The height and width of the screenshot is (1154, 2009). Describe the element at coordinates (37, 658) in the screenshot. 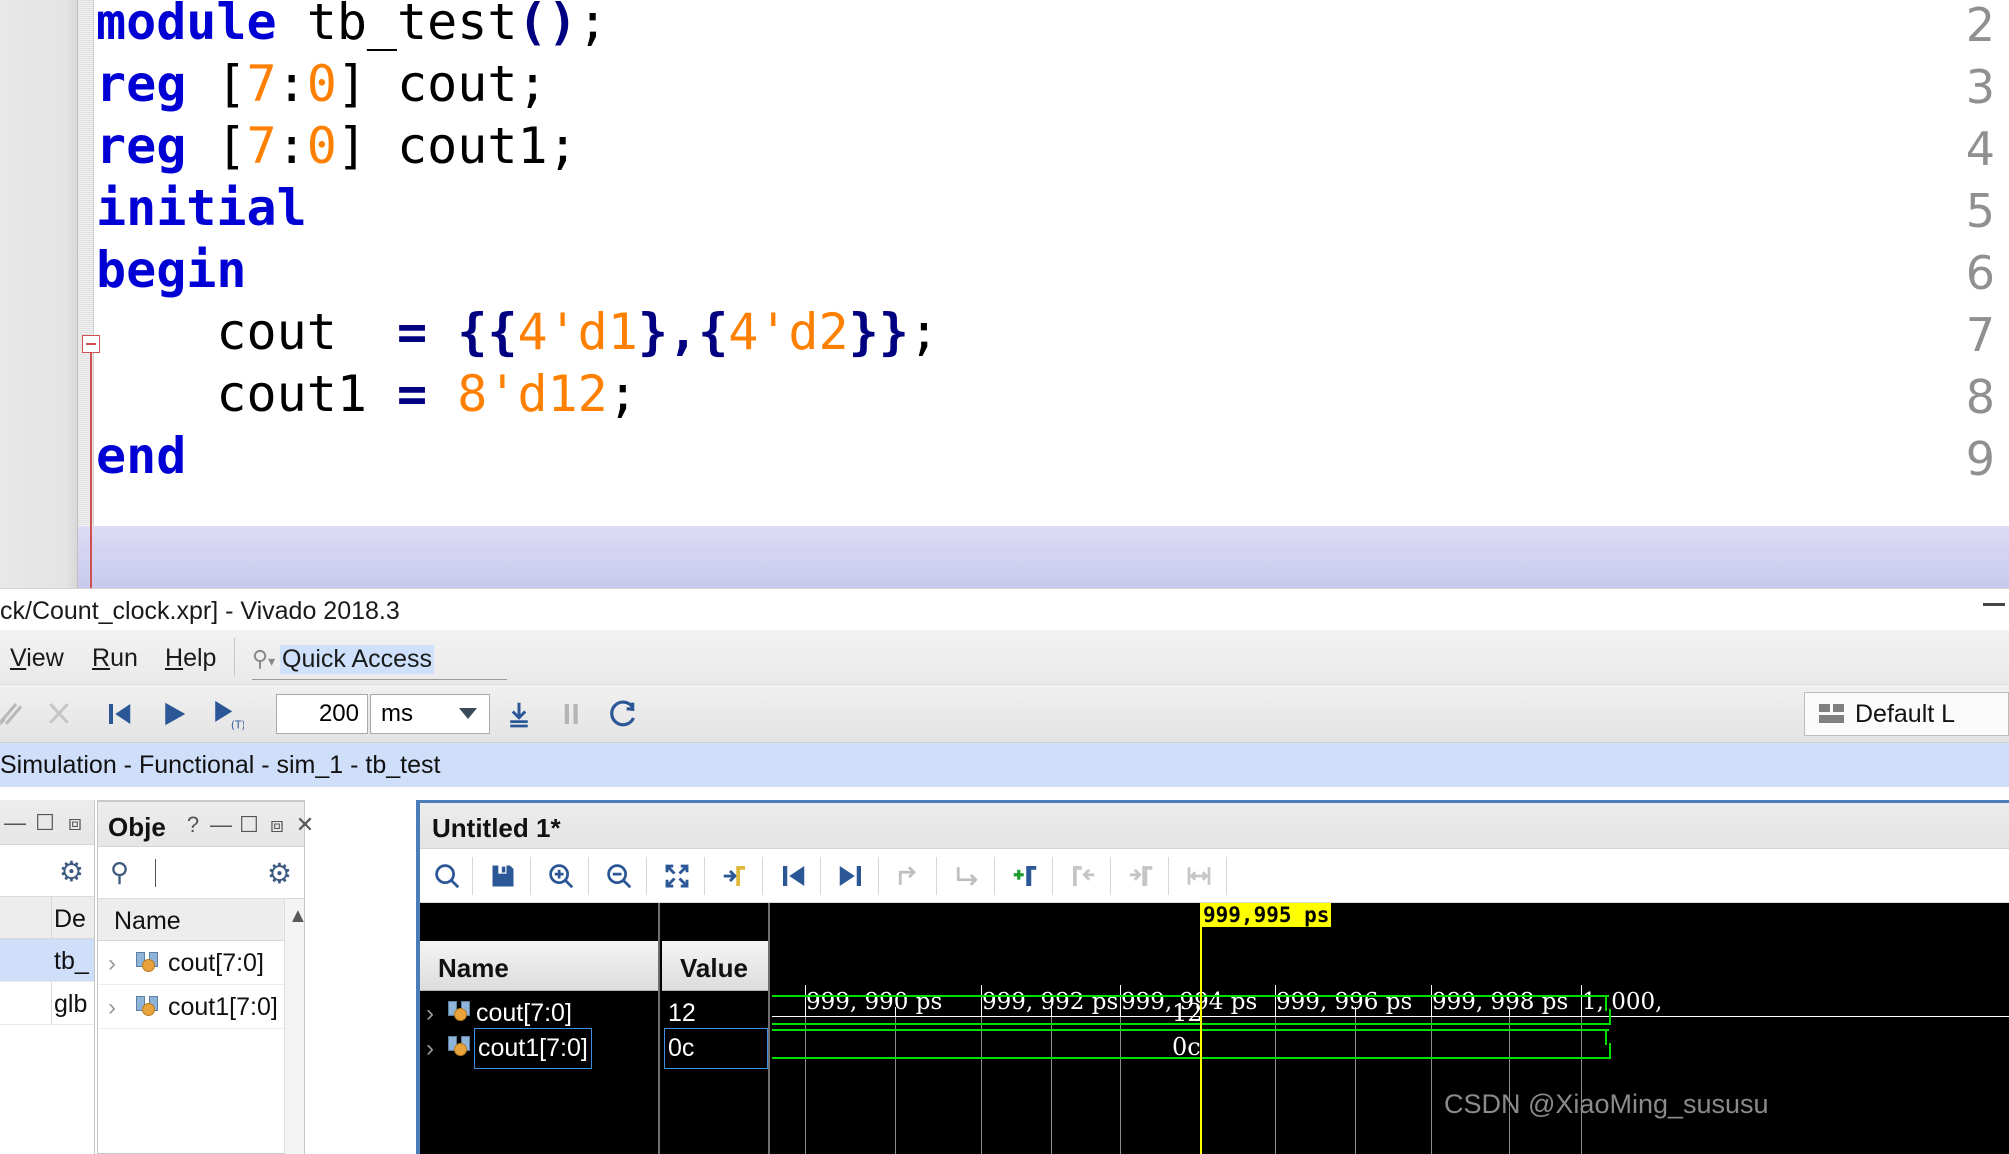

I see `menu-item-view: View` at that location.